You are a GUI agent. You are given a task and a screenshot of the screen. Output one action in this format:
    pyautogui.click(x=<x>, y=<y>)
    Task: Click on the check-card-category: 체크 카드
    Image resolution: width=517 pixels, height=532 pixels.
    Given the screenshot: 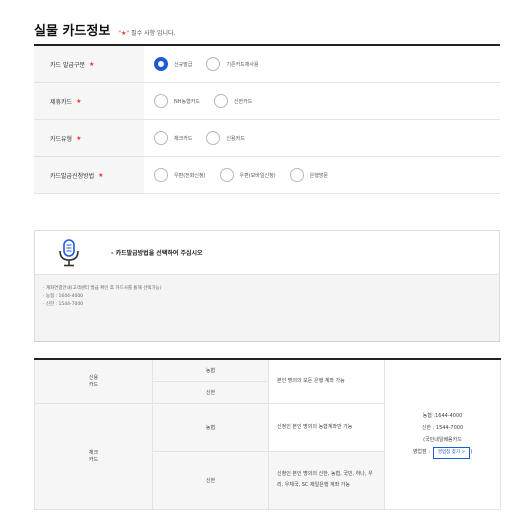 What is the action you would take?
    pyautogui.click(x=93, y=456)
    